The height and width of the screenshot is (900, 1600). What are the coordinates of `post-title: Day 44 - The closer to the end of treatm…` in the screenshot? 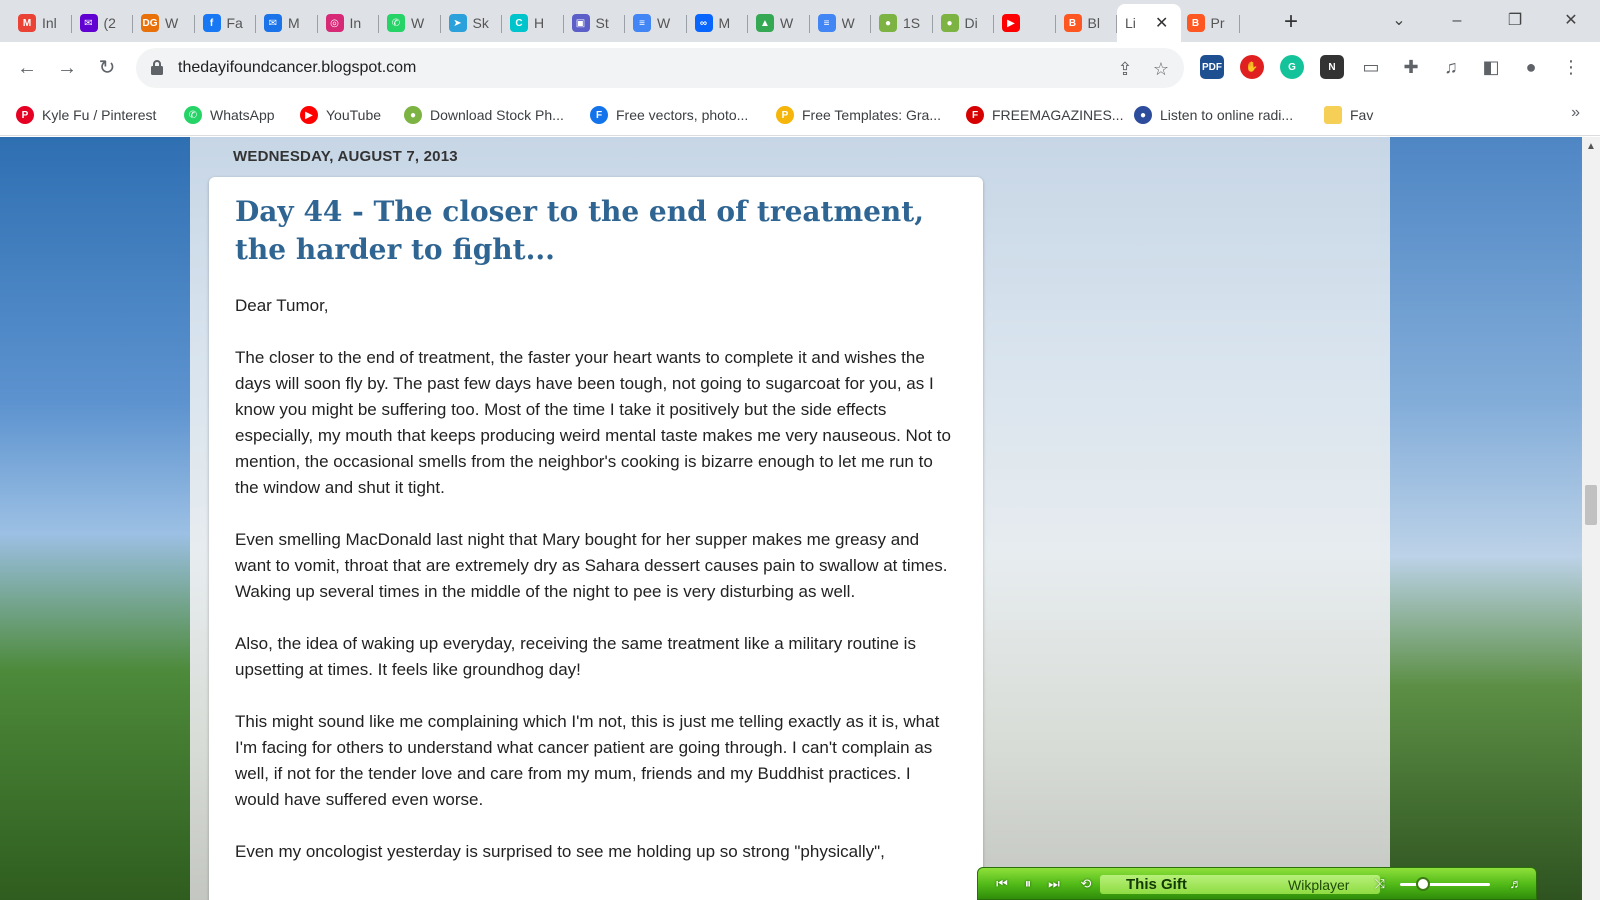 It's located at (595, 231).